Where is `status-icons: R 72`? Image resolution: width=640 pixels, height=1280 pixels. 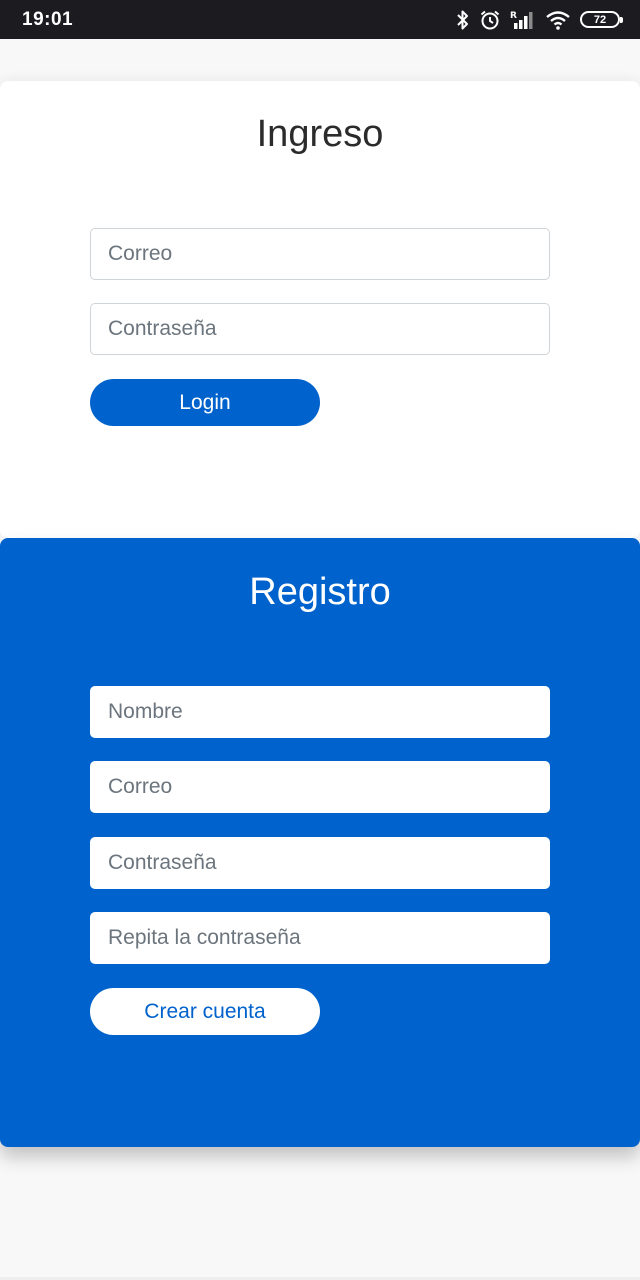 status-icons: R 72 is located at coordinates (539, 20).